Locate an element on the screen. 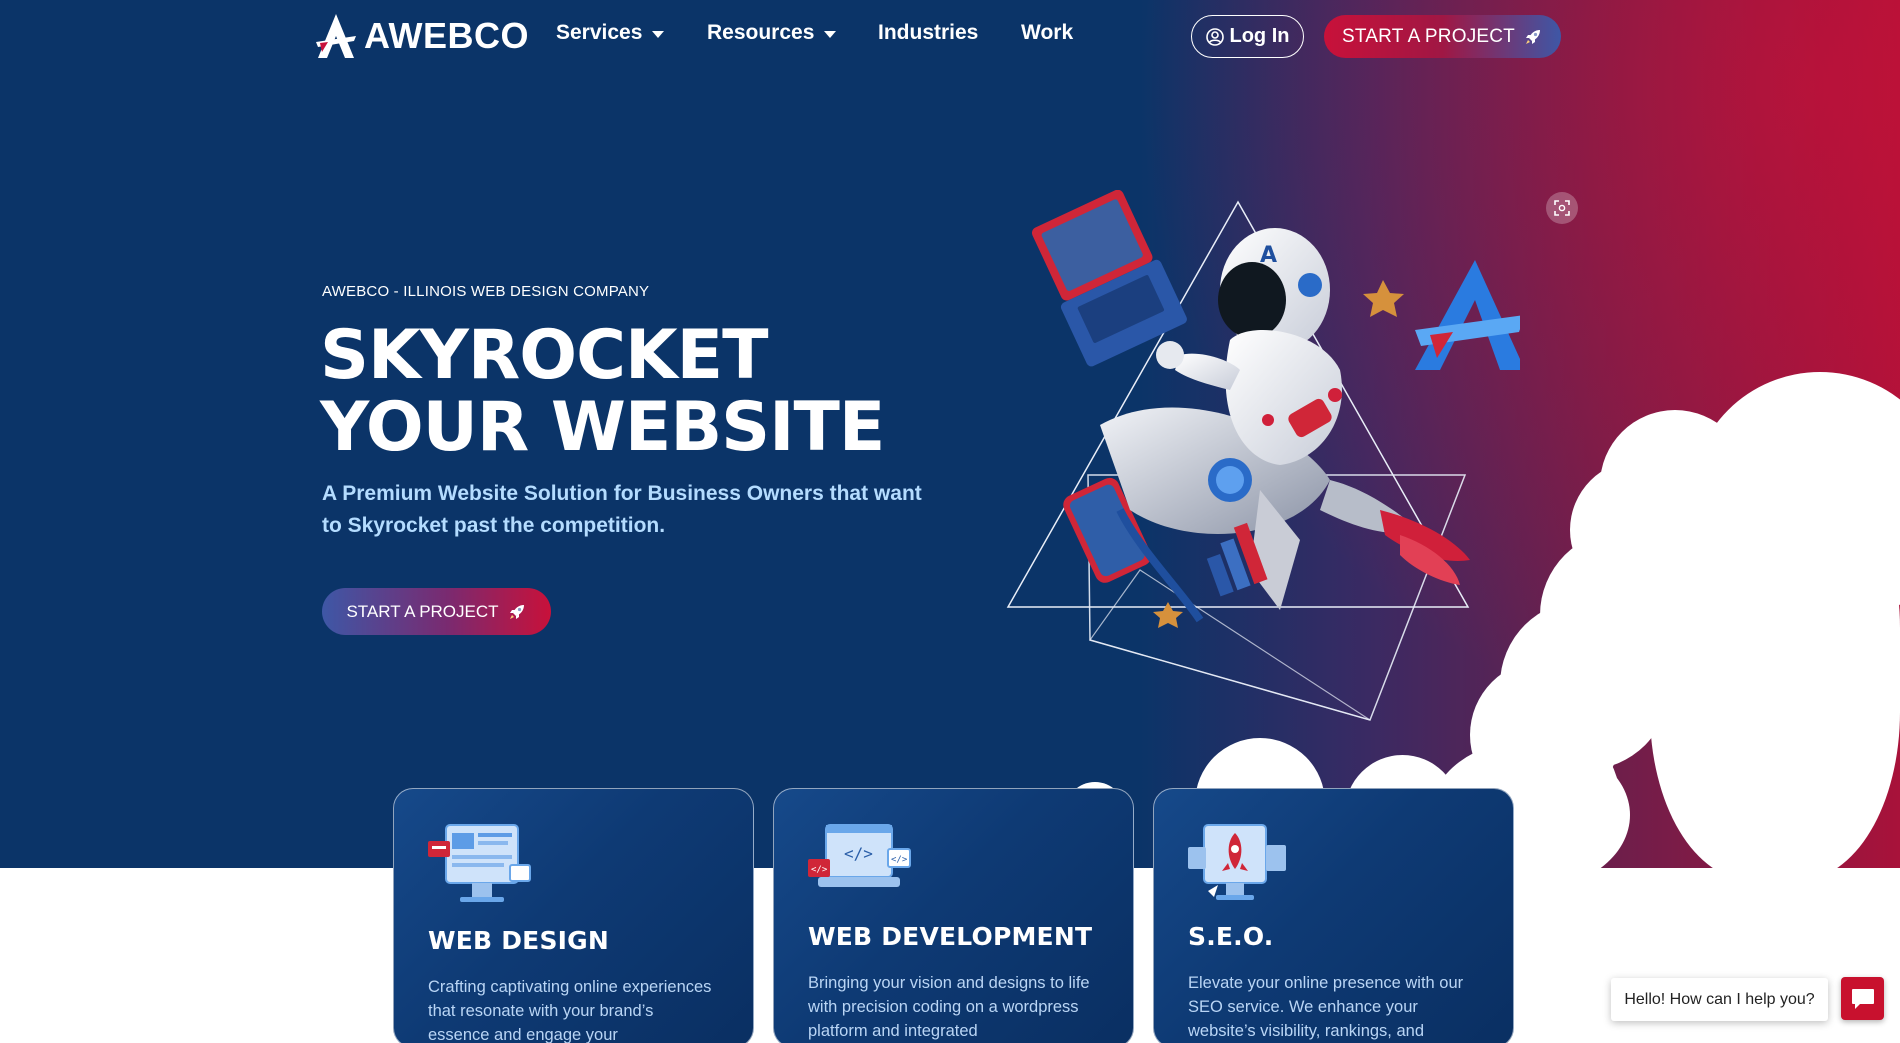 The image size is (1900, 1043). nav-item-services: Services is located at coordinates (610, 33).